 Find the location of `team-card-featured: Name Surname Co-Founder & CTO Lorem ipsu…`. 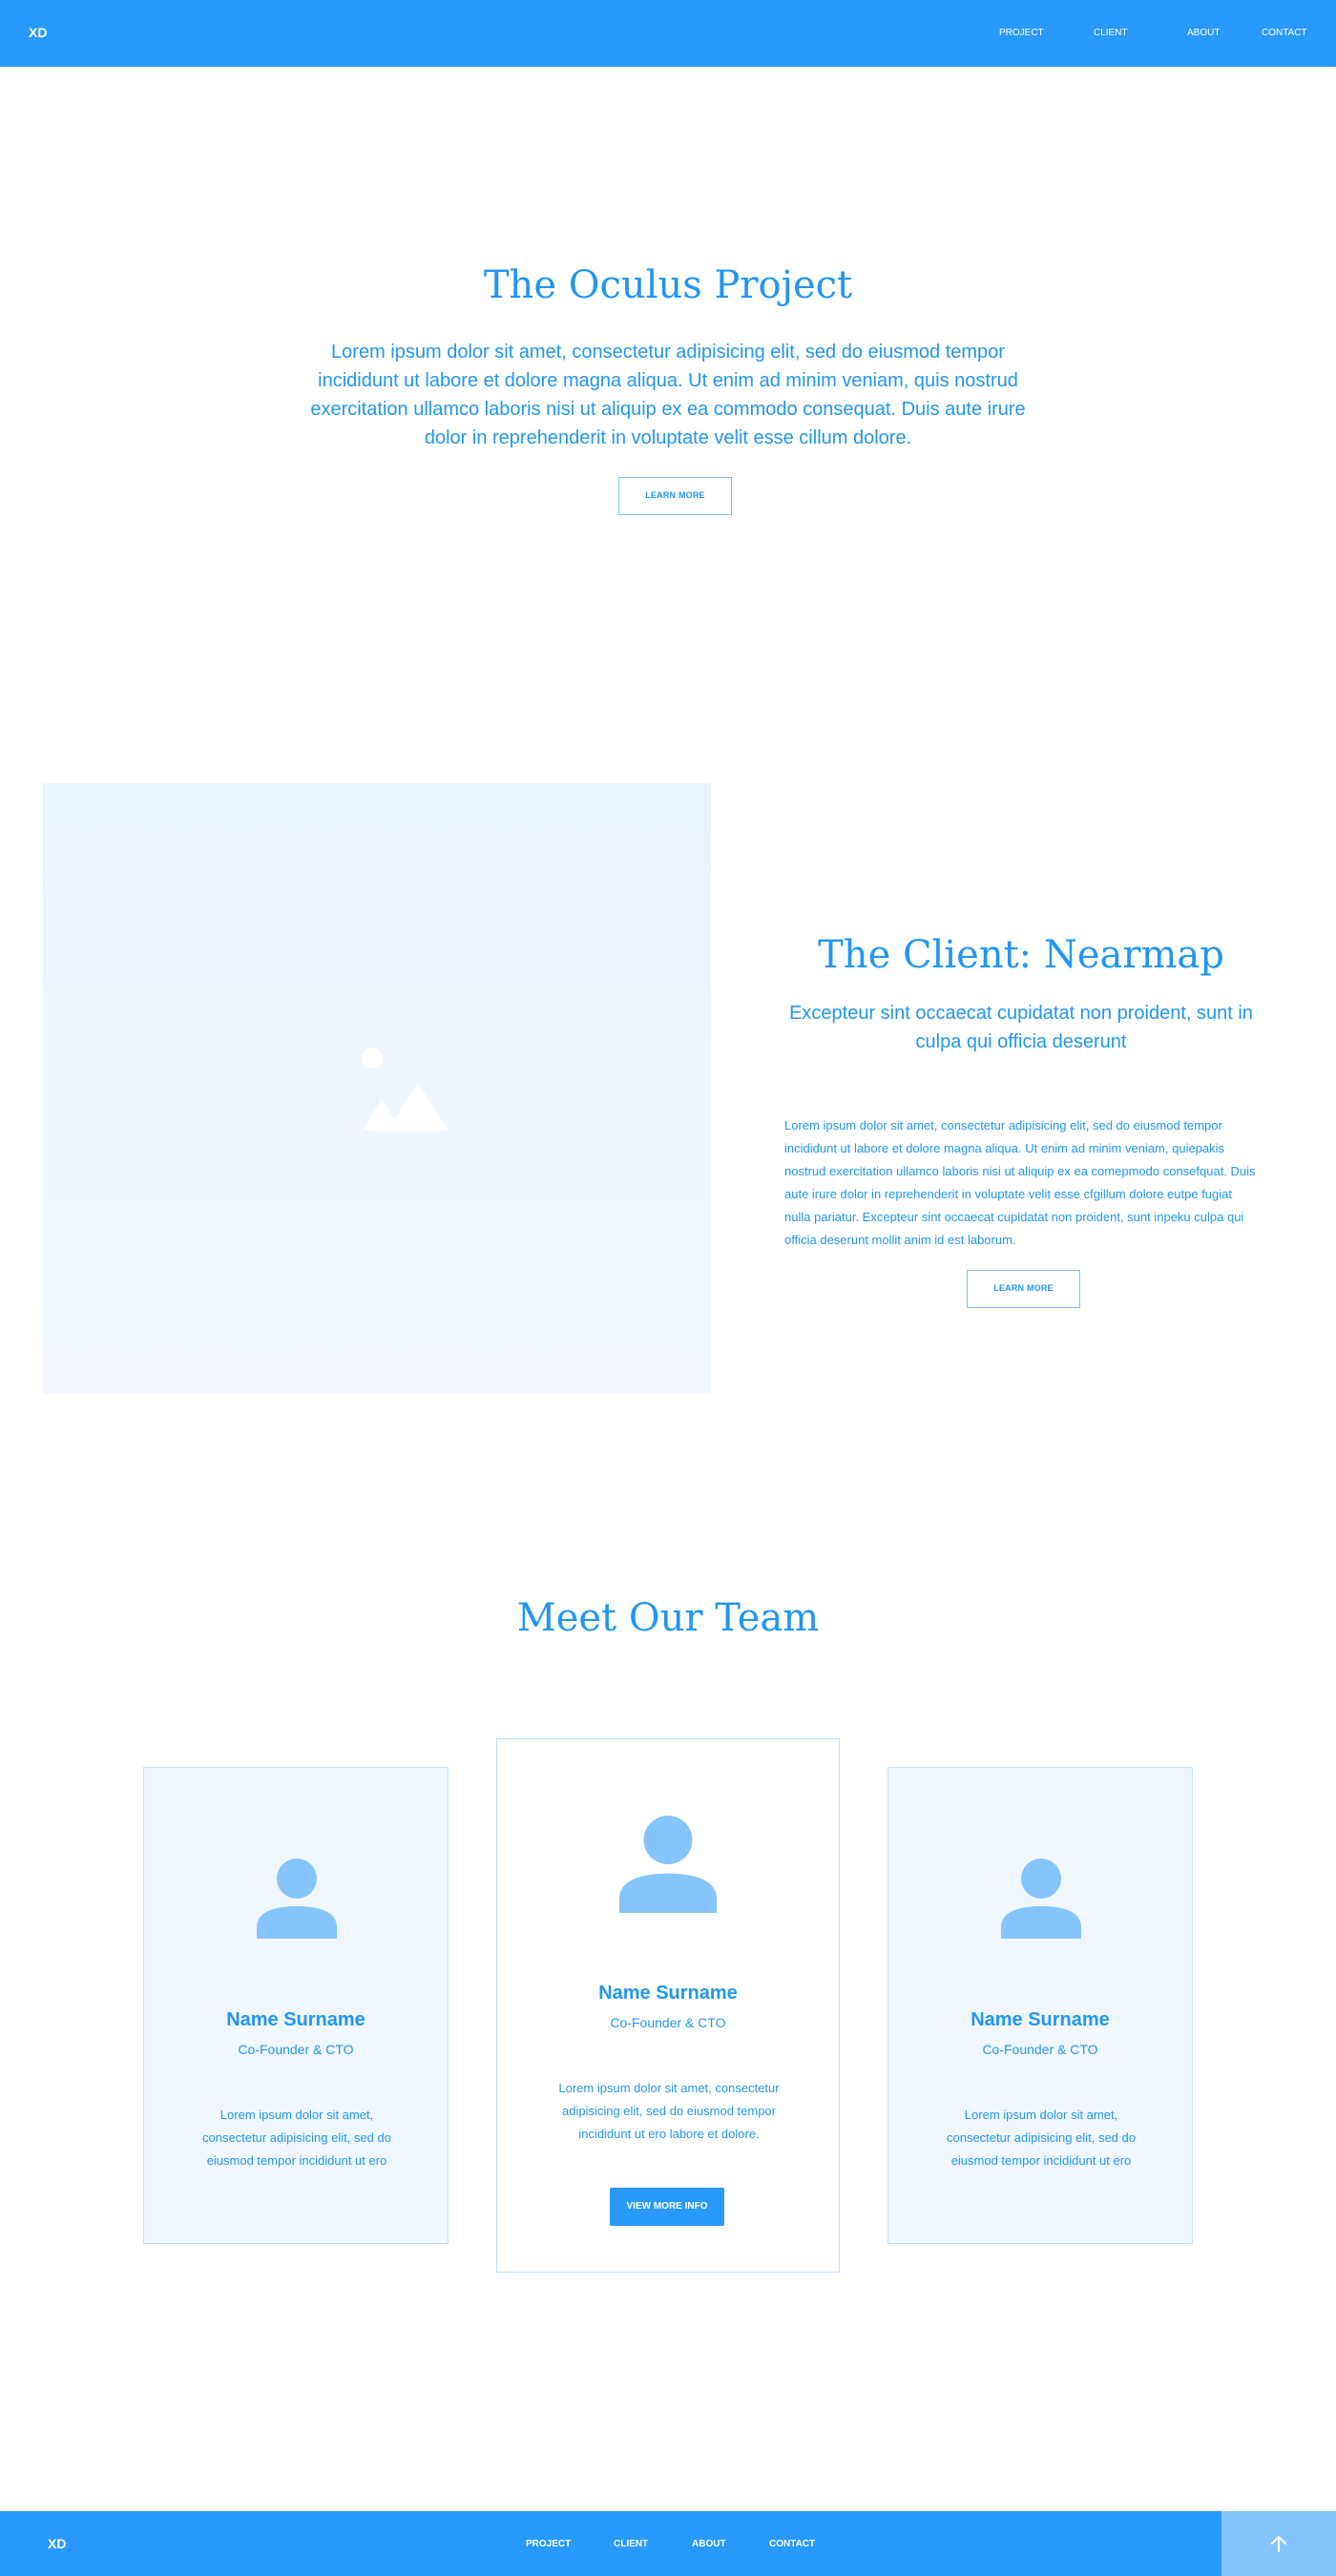

team-card-featured: Name Surname Co-Founder & CTO Lorem ipsu… is located at coordinates (668, 2005).